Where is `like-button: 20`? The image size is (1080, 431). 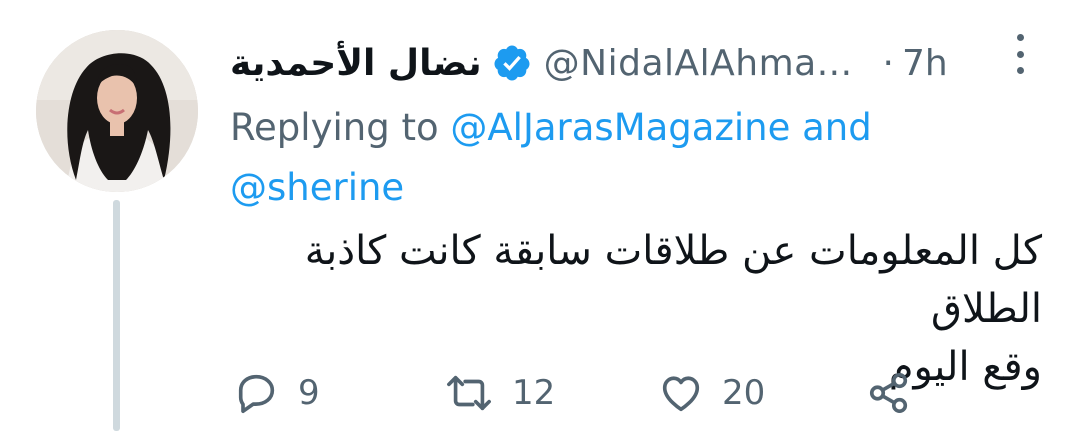 like-button: 20 is located at coordinates (711, 393).